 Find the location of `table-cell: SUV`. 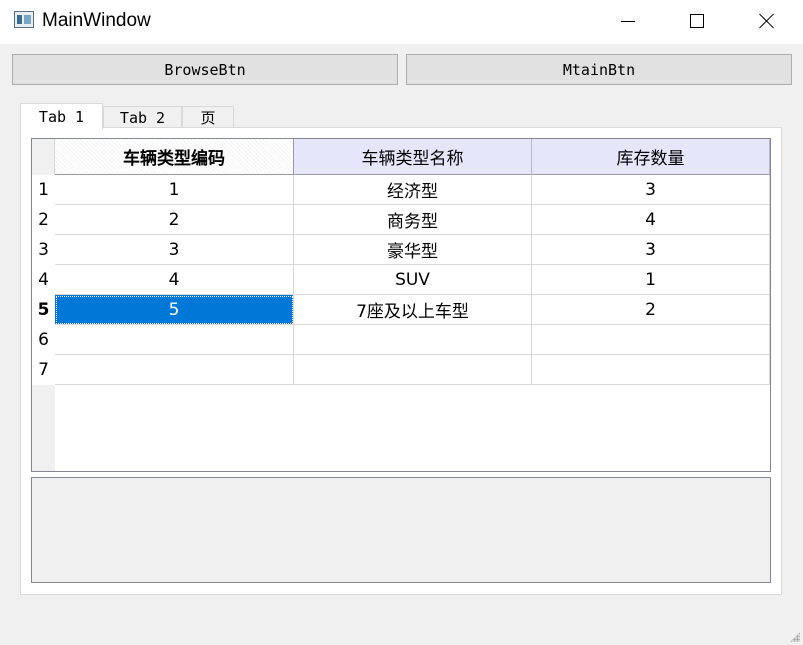

table-cell: SUV is located at coordinates (413, 280).